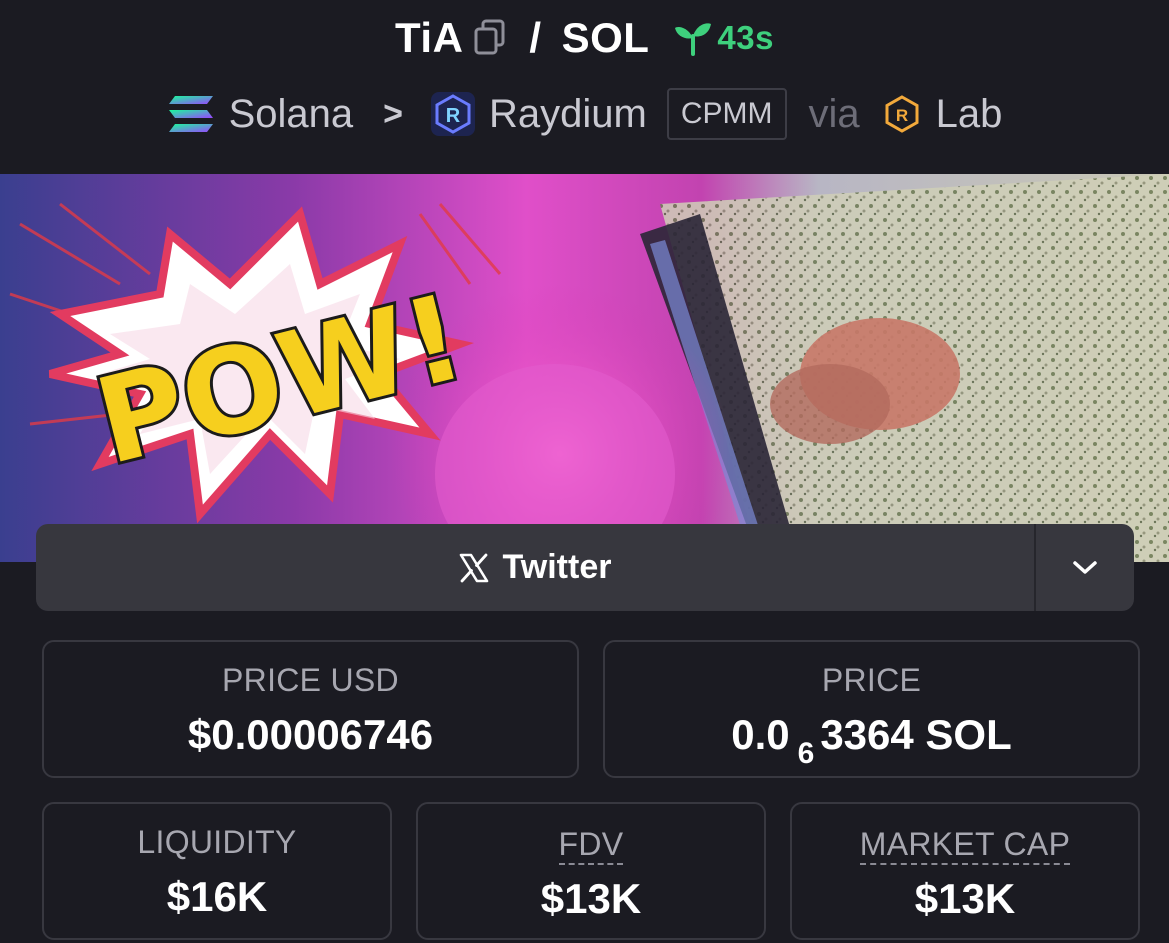  I want to click on market-cap-label-wrap: MARKET CAP, so click(965, 845).